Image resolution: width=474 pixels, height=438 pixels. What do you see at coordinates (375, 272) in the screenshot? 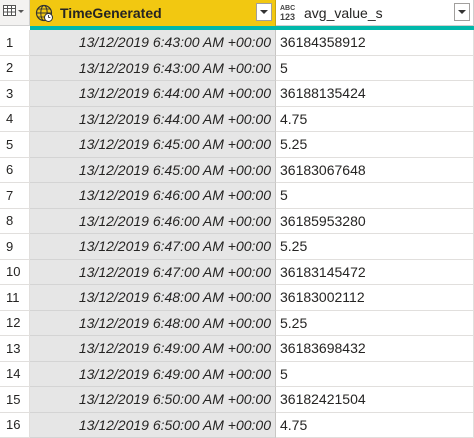
I see `cell-avg-value-s: 36183145472` at bounding box center [375, 272].